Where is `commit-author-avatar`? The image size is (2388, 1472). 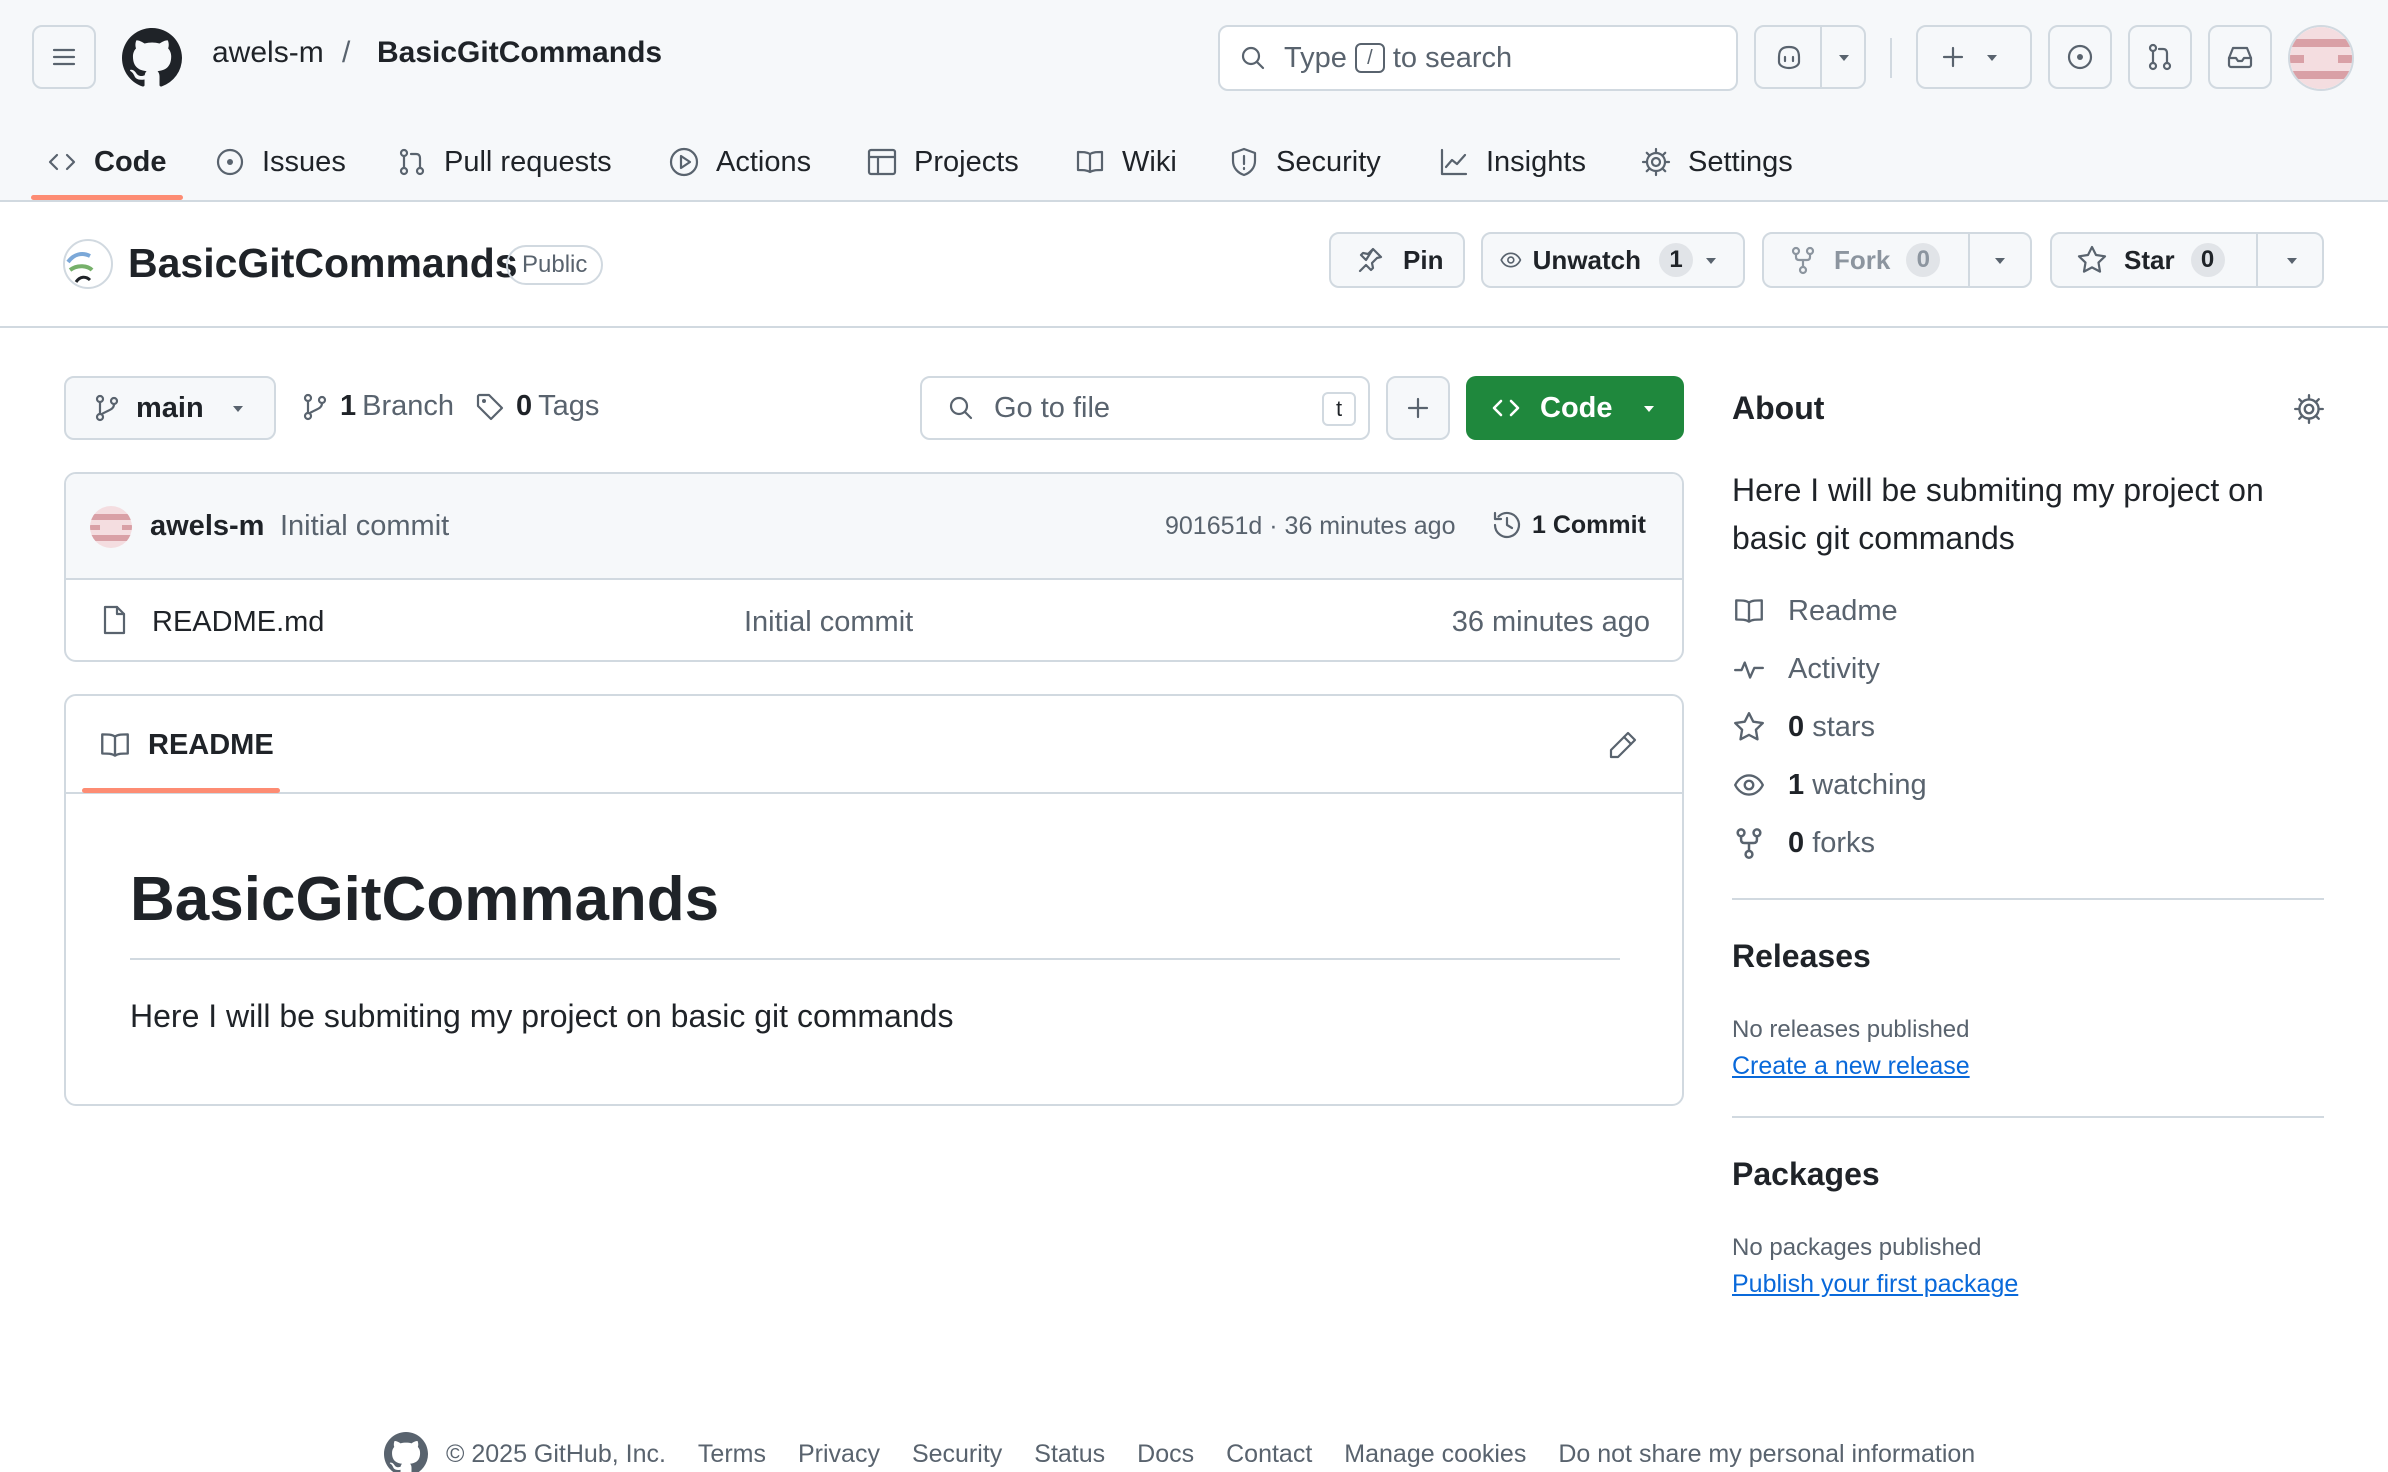 commit-author-avatar is located at coordinates (111, 527).